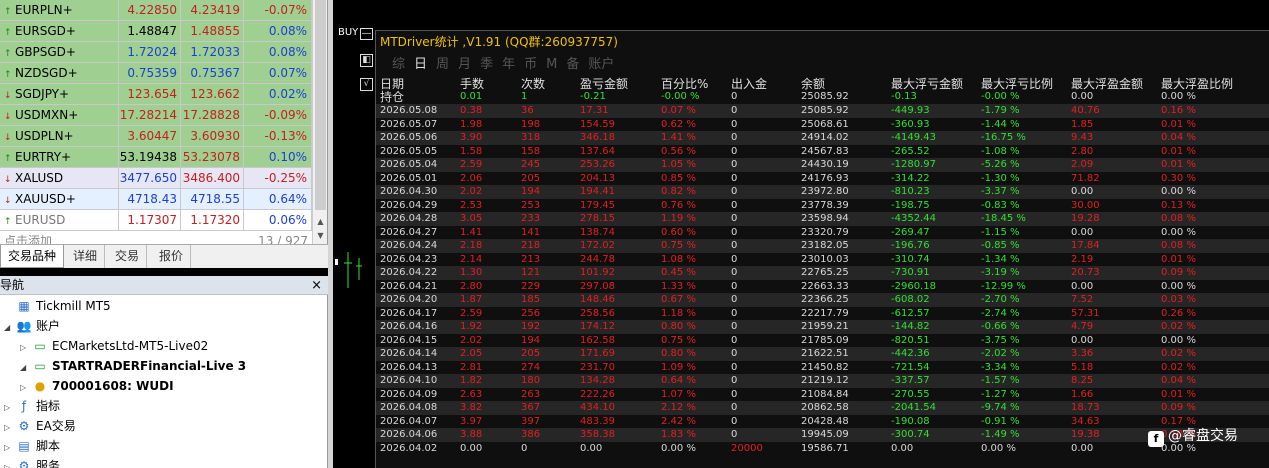 The width and height of the screenshot is (1269, 468). What do you see at coordinates (156, 73) in the screenshot?
I see `symbol-row: ↑ NZDSGD+ 0.75359 0.75367 0.07%` at bounding box center [156, 73].